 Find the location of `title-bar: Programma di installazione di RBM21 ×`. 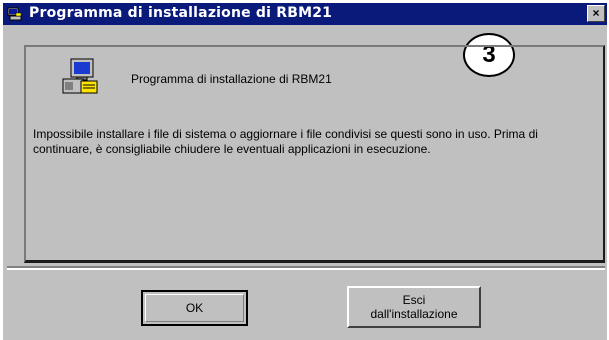

title-bar: Programma di installazione di RBM21 × is located at coordinates (305, 14).